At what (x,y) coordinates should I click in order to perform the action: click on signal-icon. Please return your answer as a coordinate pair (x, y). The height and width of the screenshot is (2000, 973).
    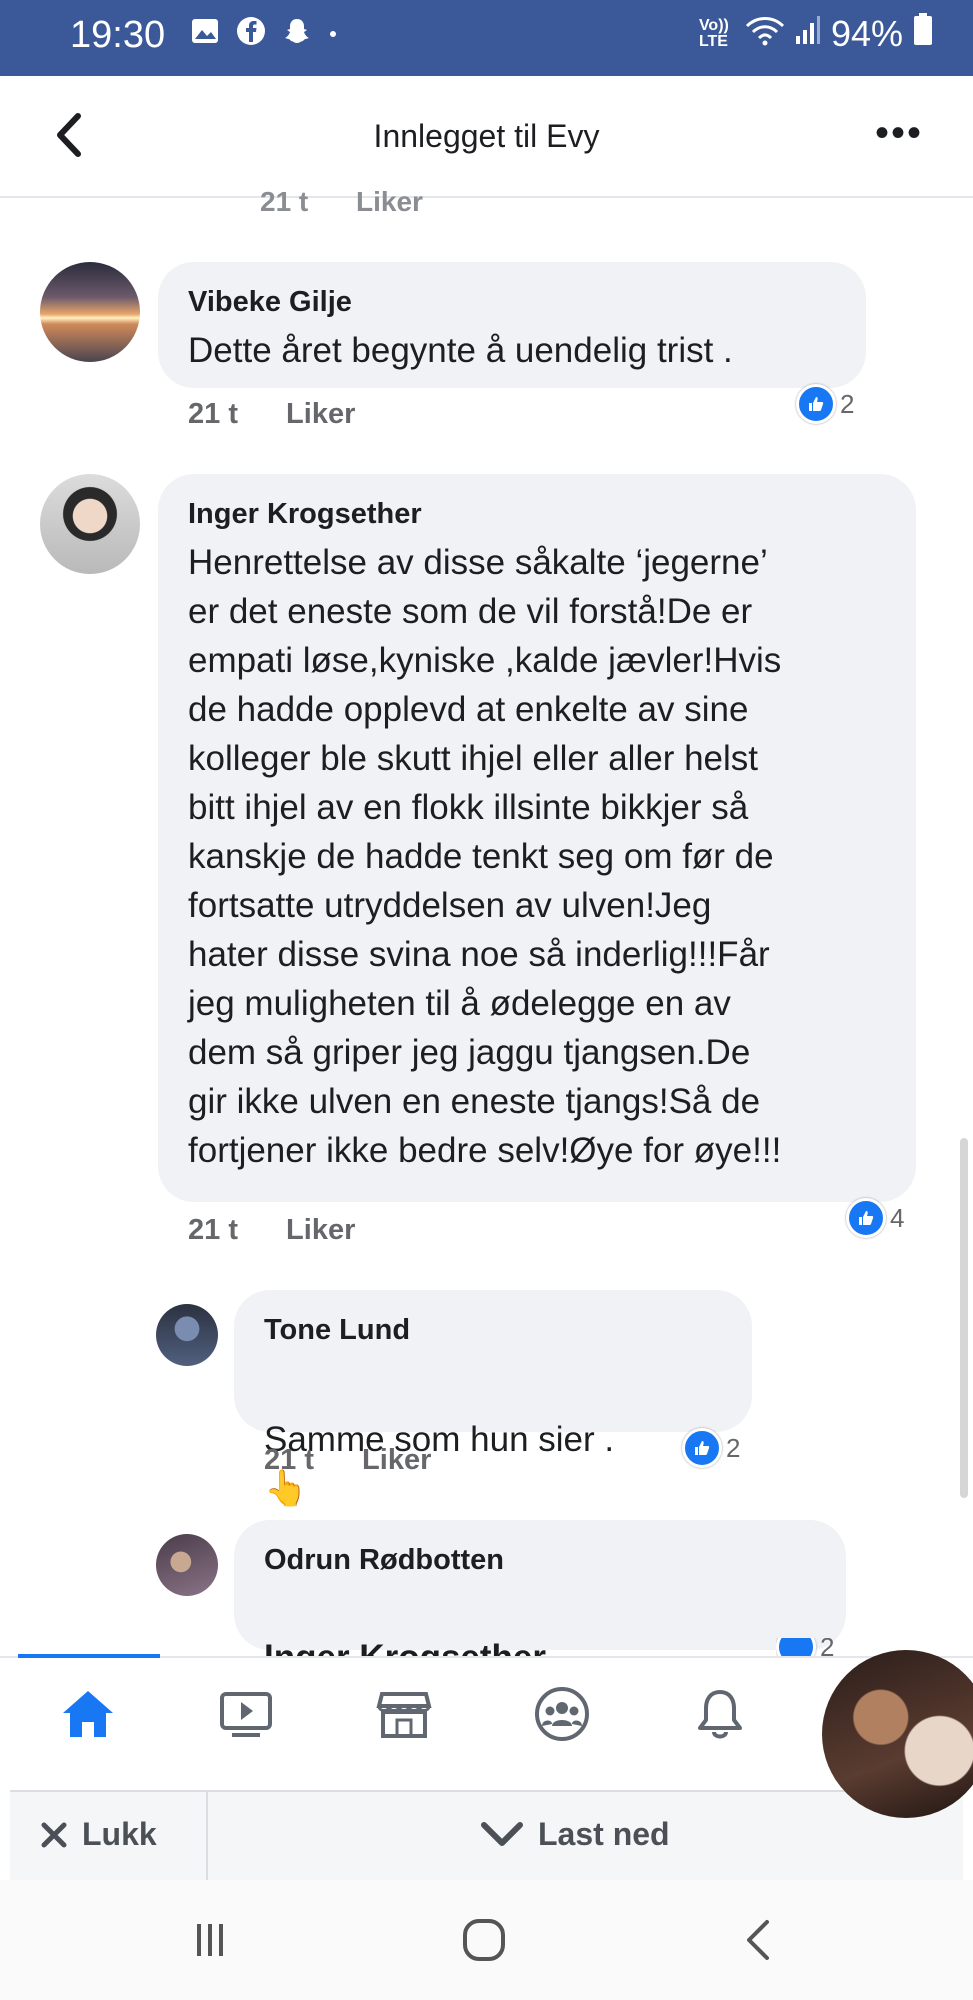
    Looking at the image, I should click on (808, 34).